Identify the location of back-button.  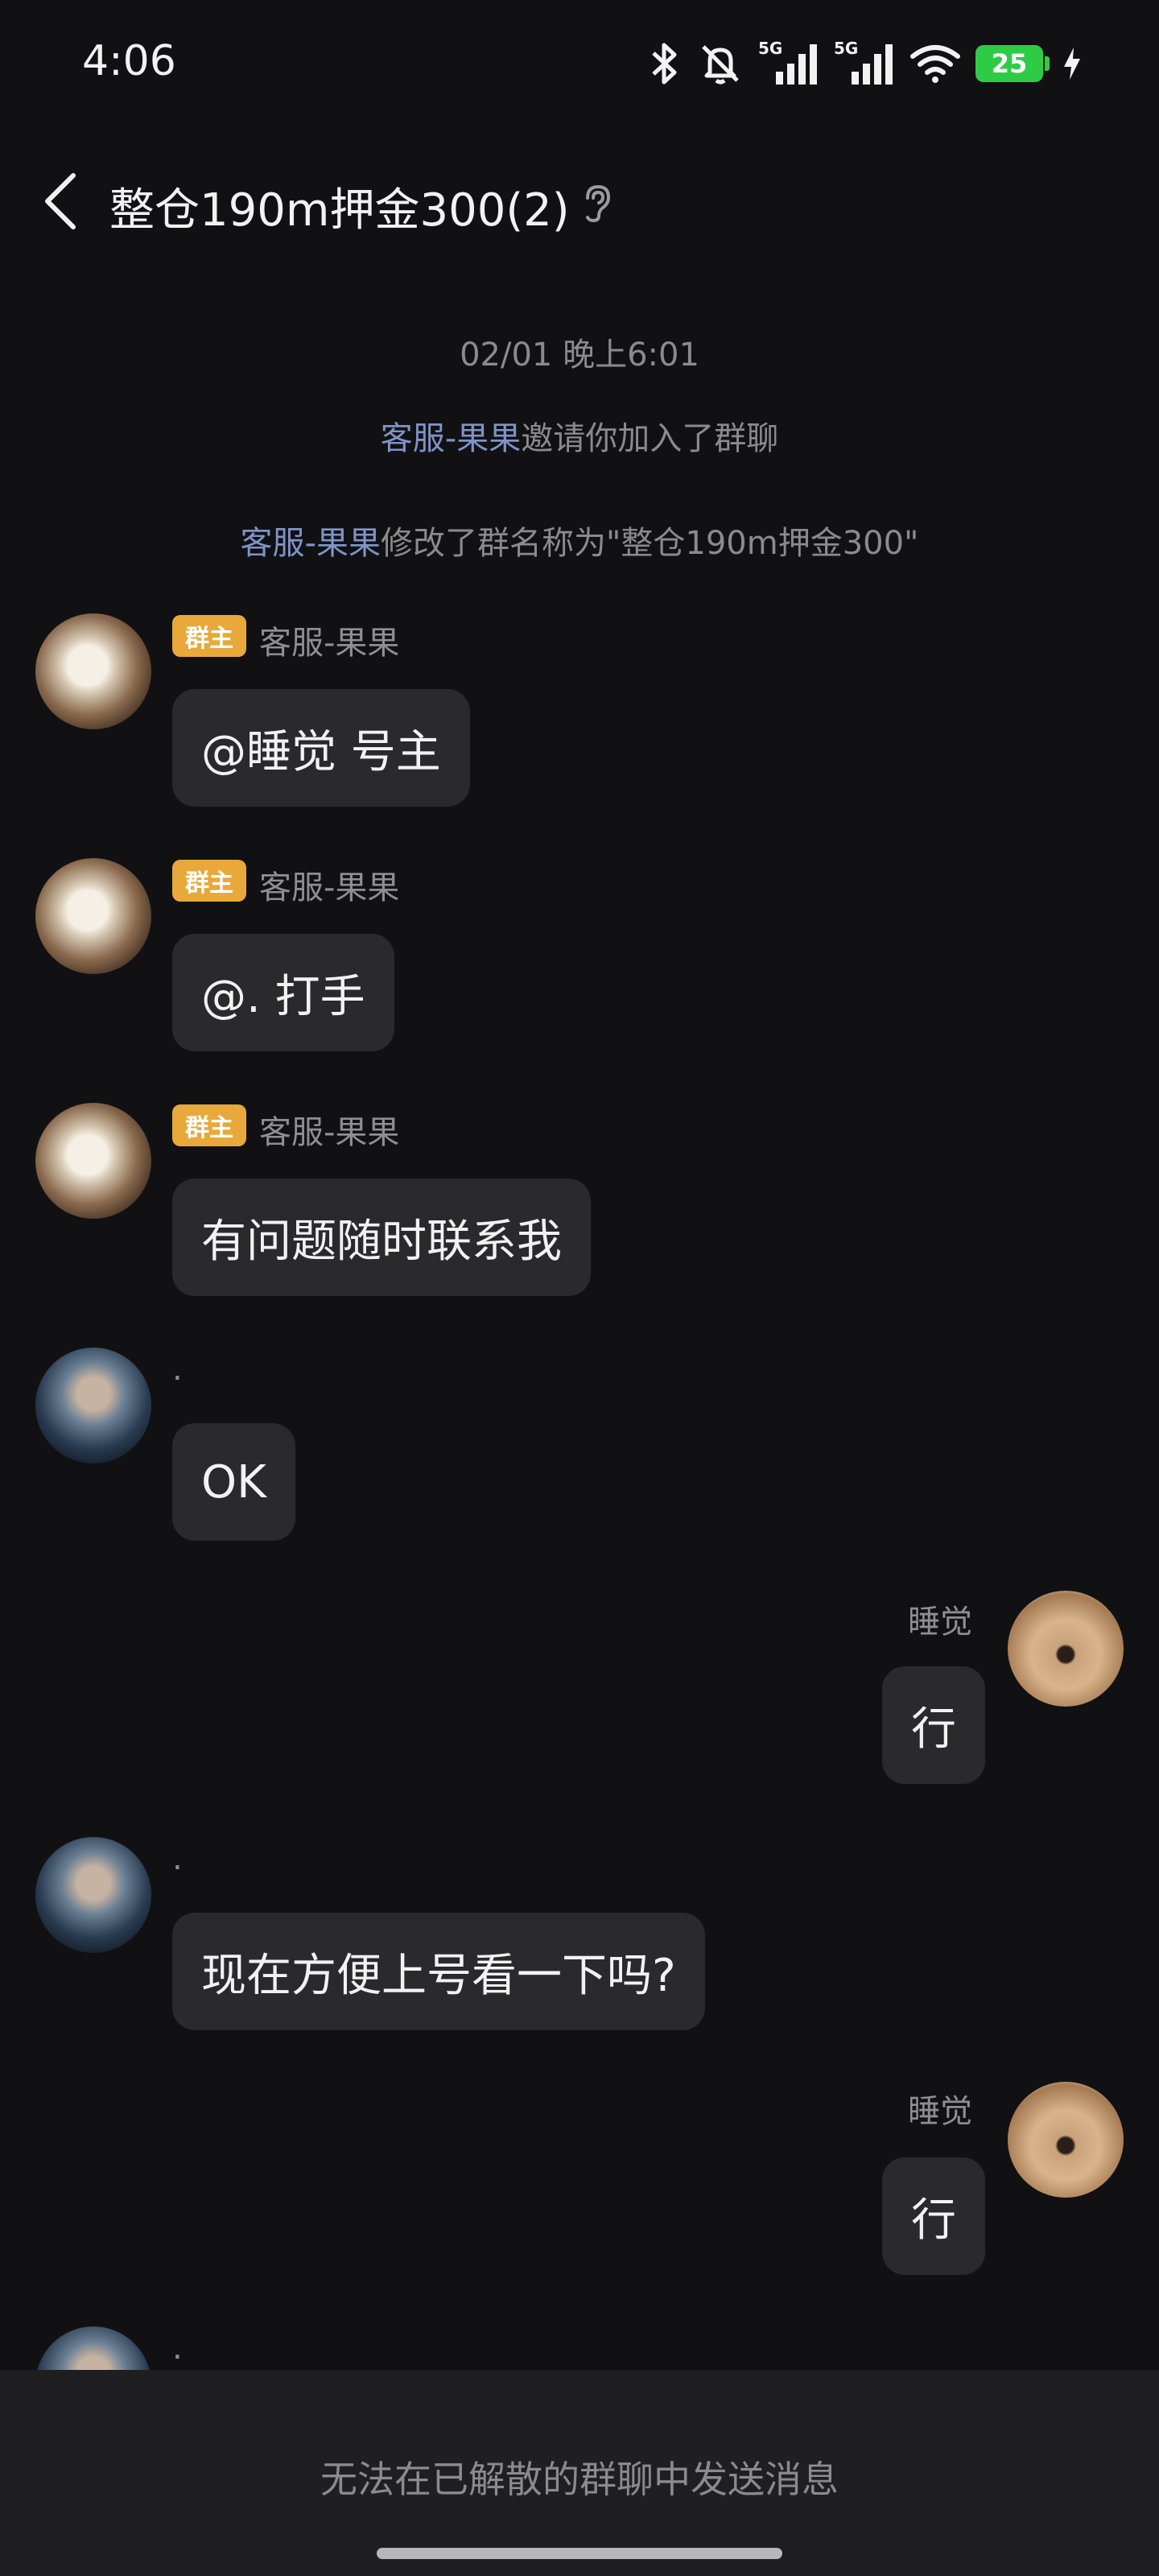
(60, 201).